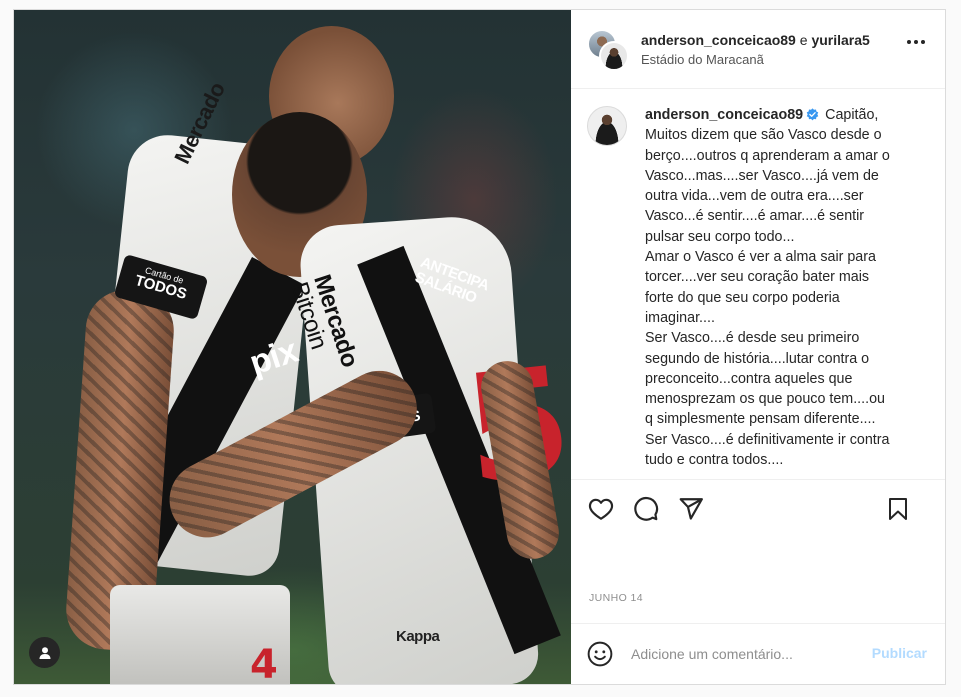 The image size is (961, 697). I want to click on caption-username: anderson_conceicao89, so click(724, 115).